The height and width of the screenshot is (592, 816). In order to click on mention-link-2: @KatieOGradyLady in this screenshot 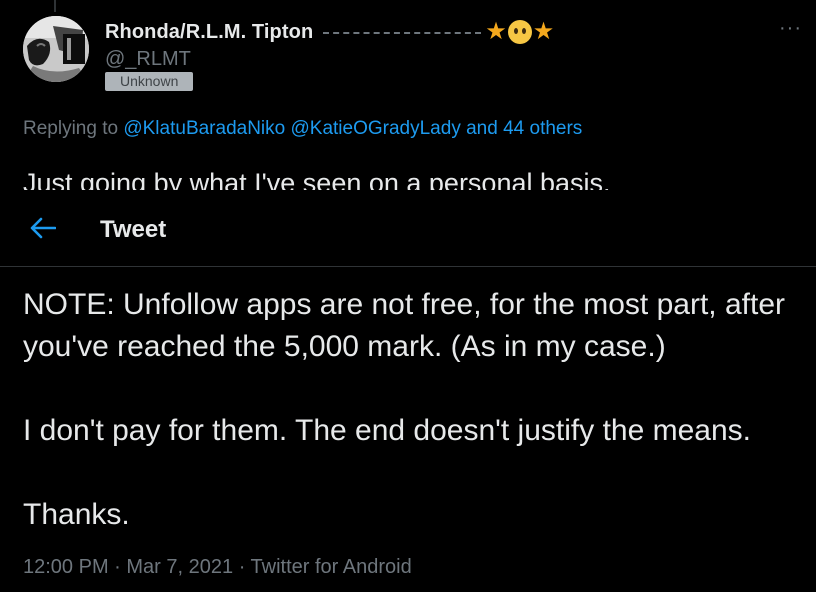, I will do `click(376, 128)`.